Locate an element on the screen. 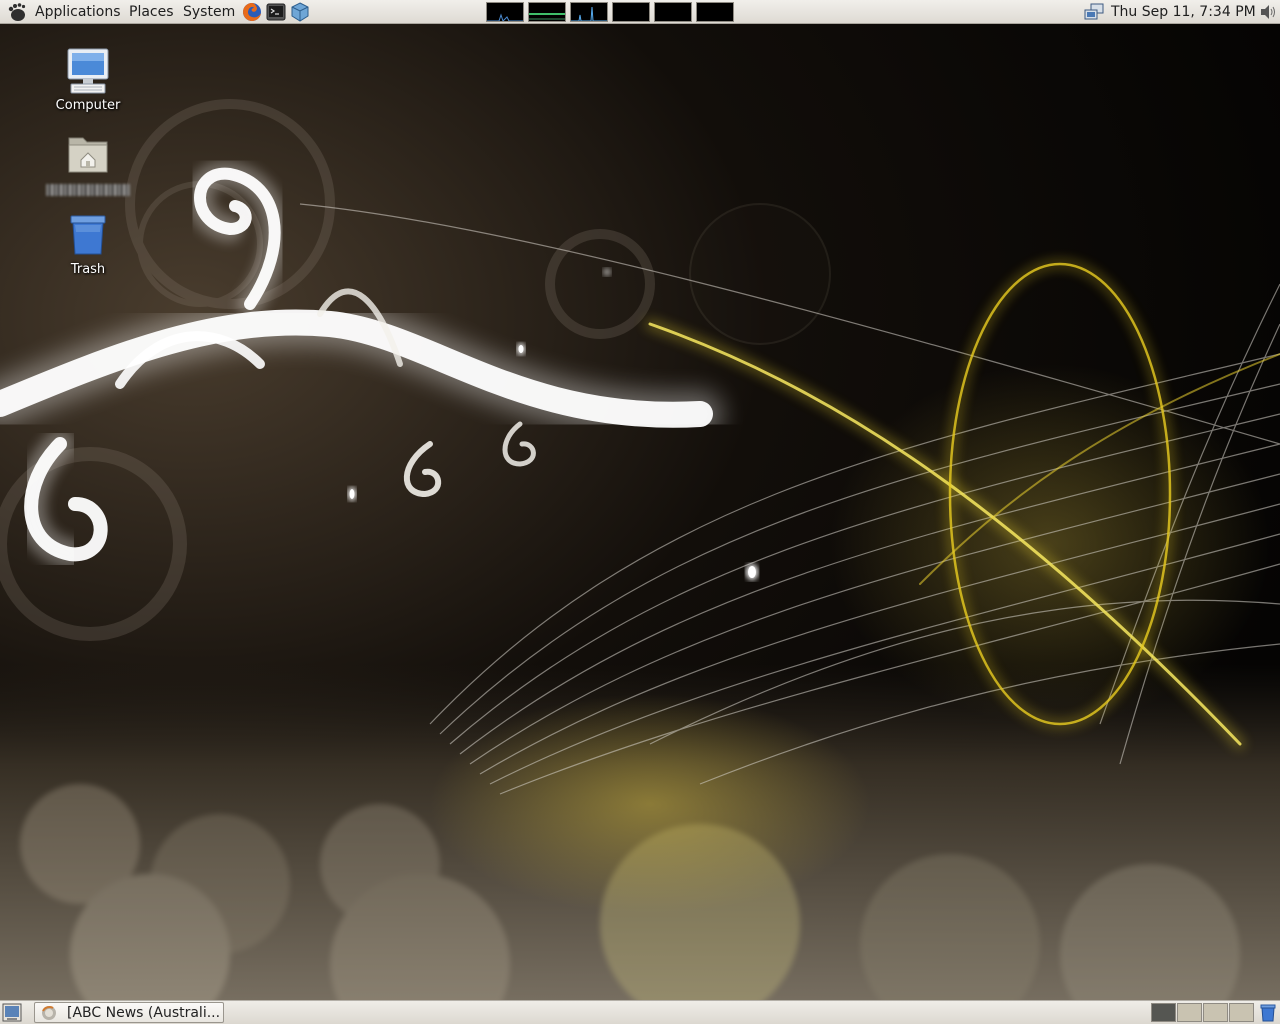 Image resolution: width=1280 pixels, height=1024 pixels. terminal-icon is located at coordinates (276, 12).